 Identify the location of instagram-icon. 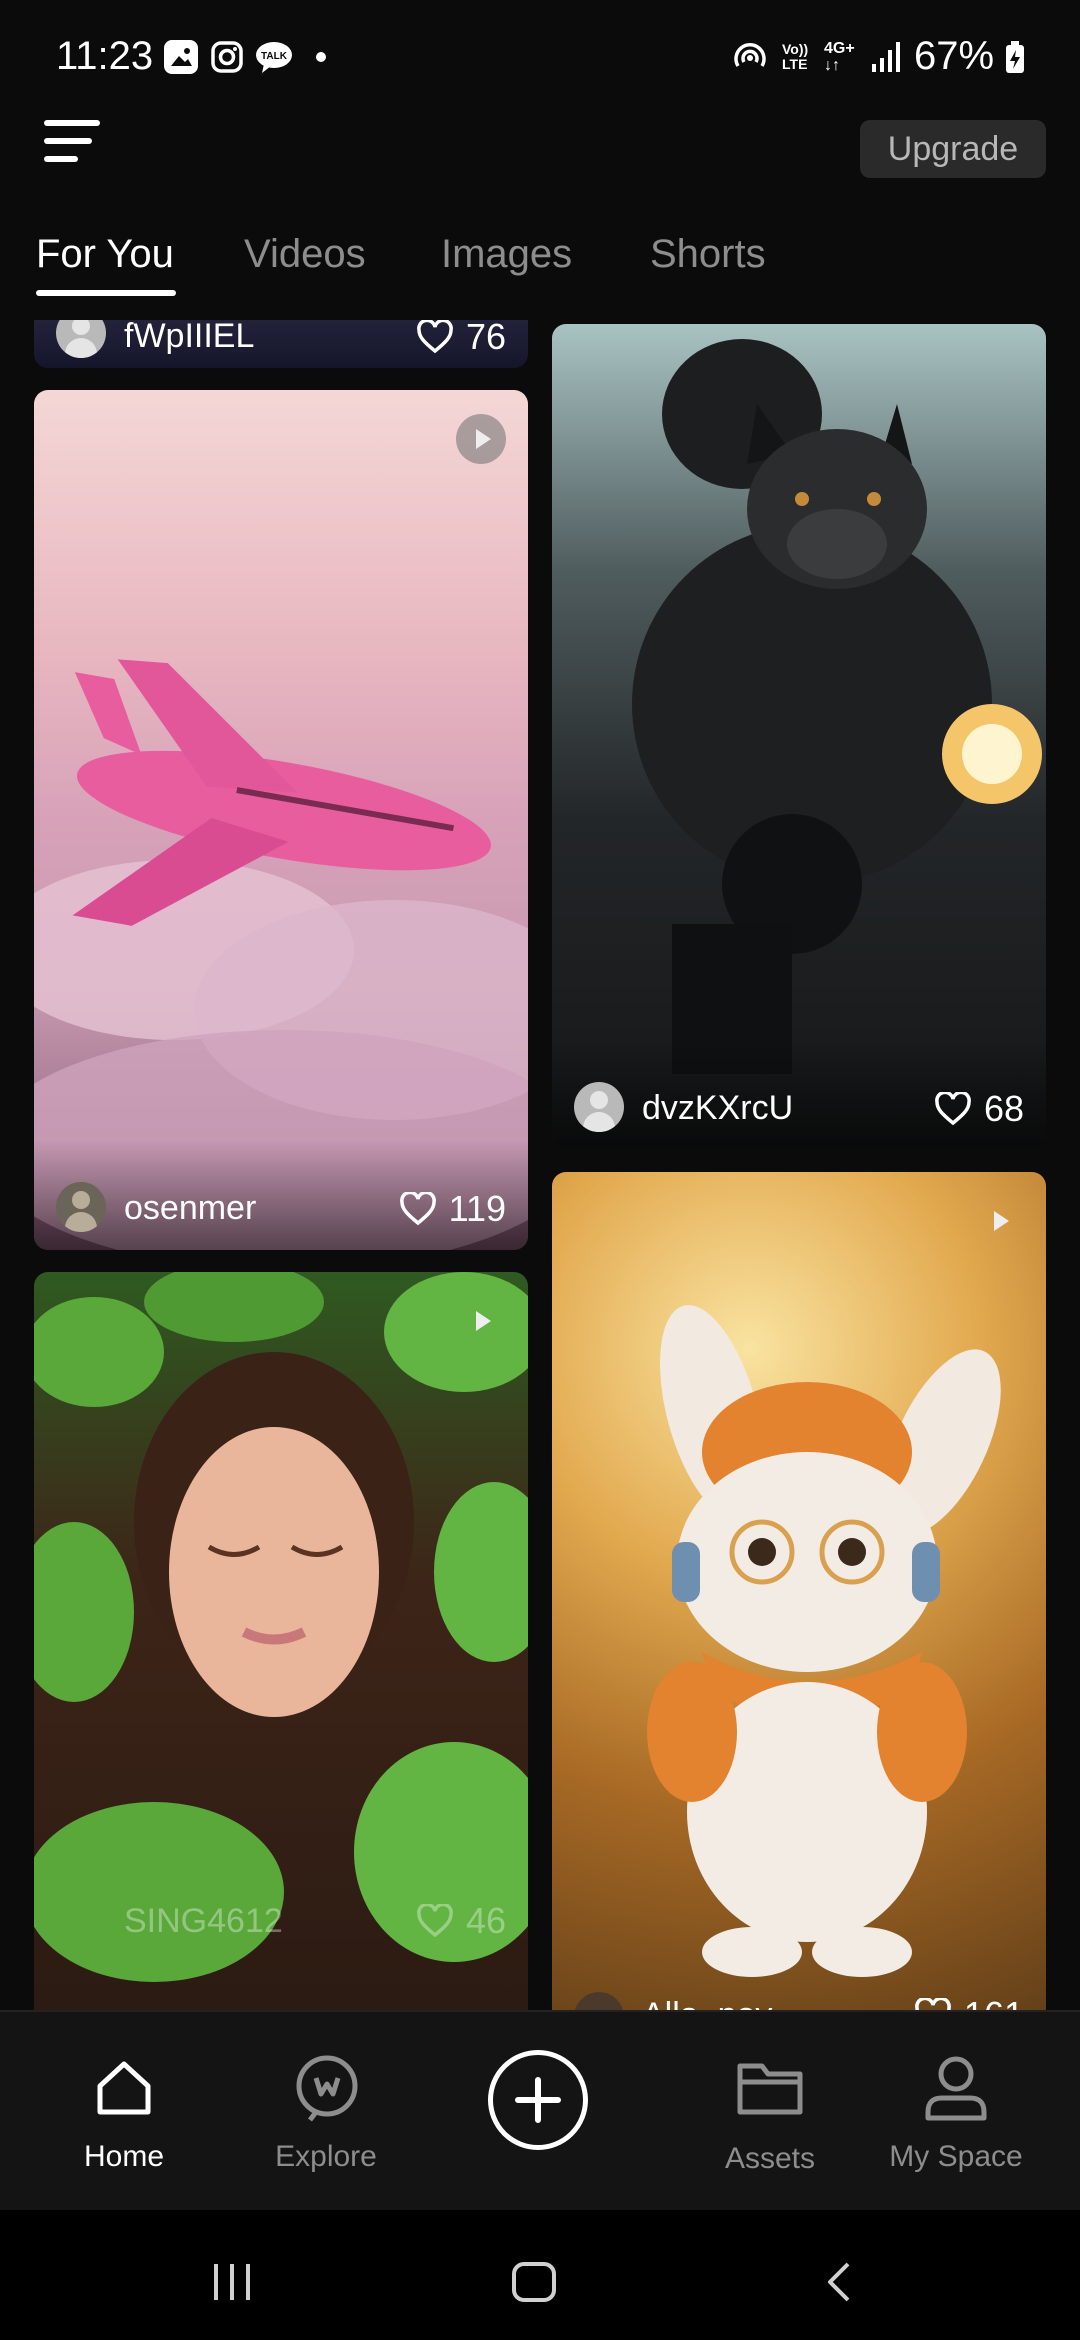
(227, 57).